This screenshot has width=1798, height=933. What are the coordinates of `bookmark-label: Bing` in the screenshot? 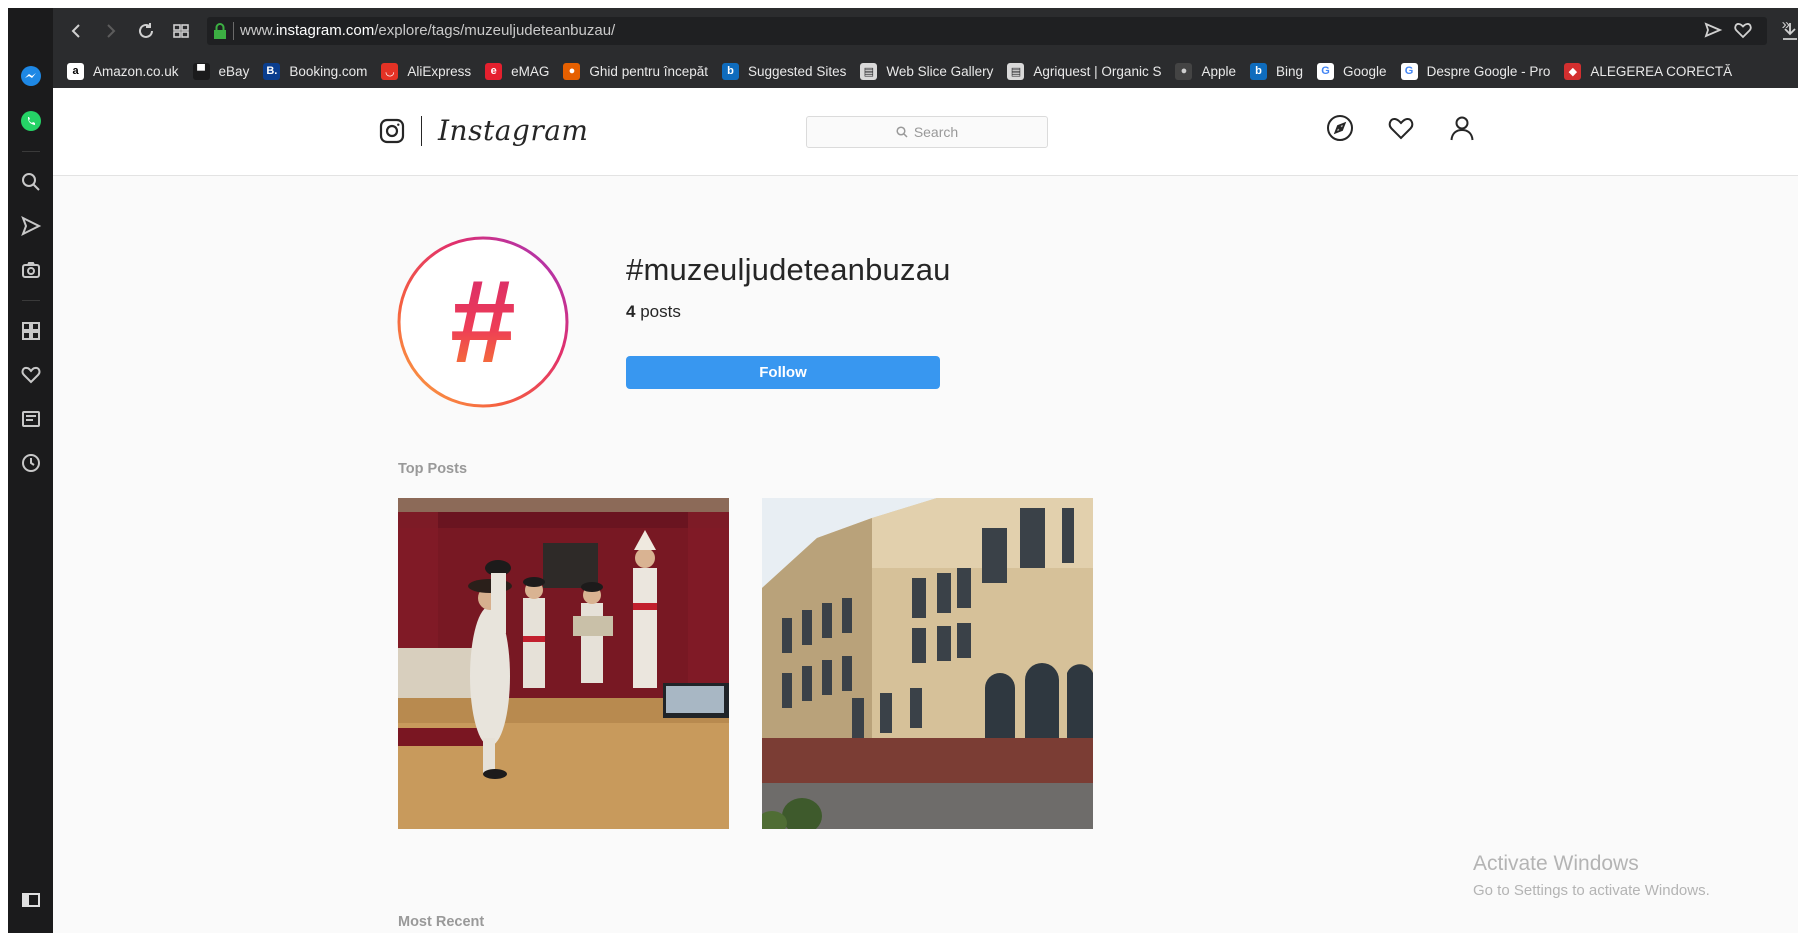 It's located at (1290, 71).